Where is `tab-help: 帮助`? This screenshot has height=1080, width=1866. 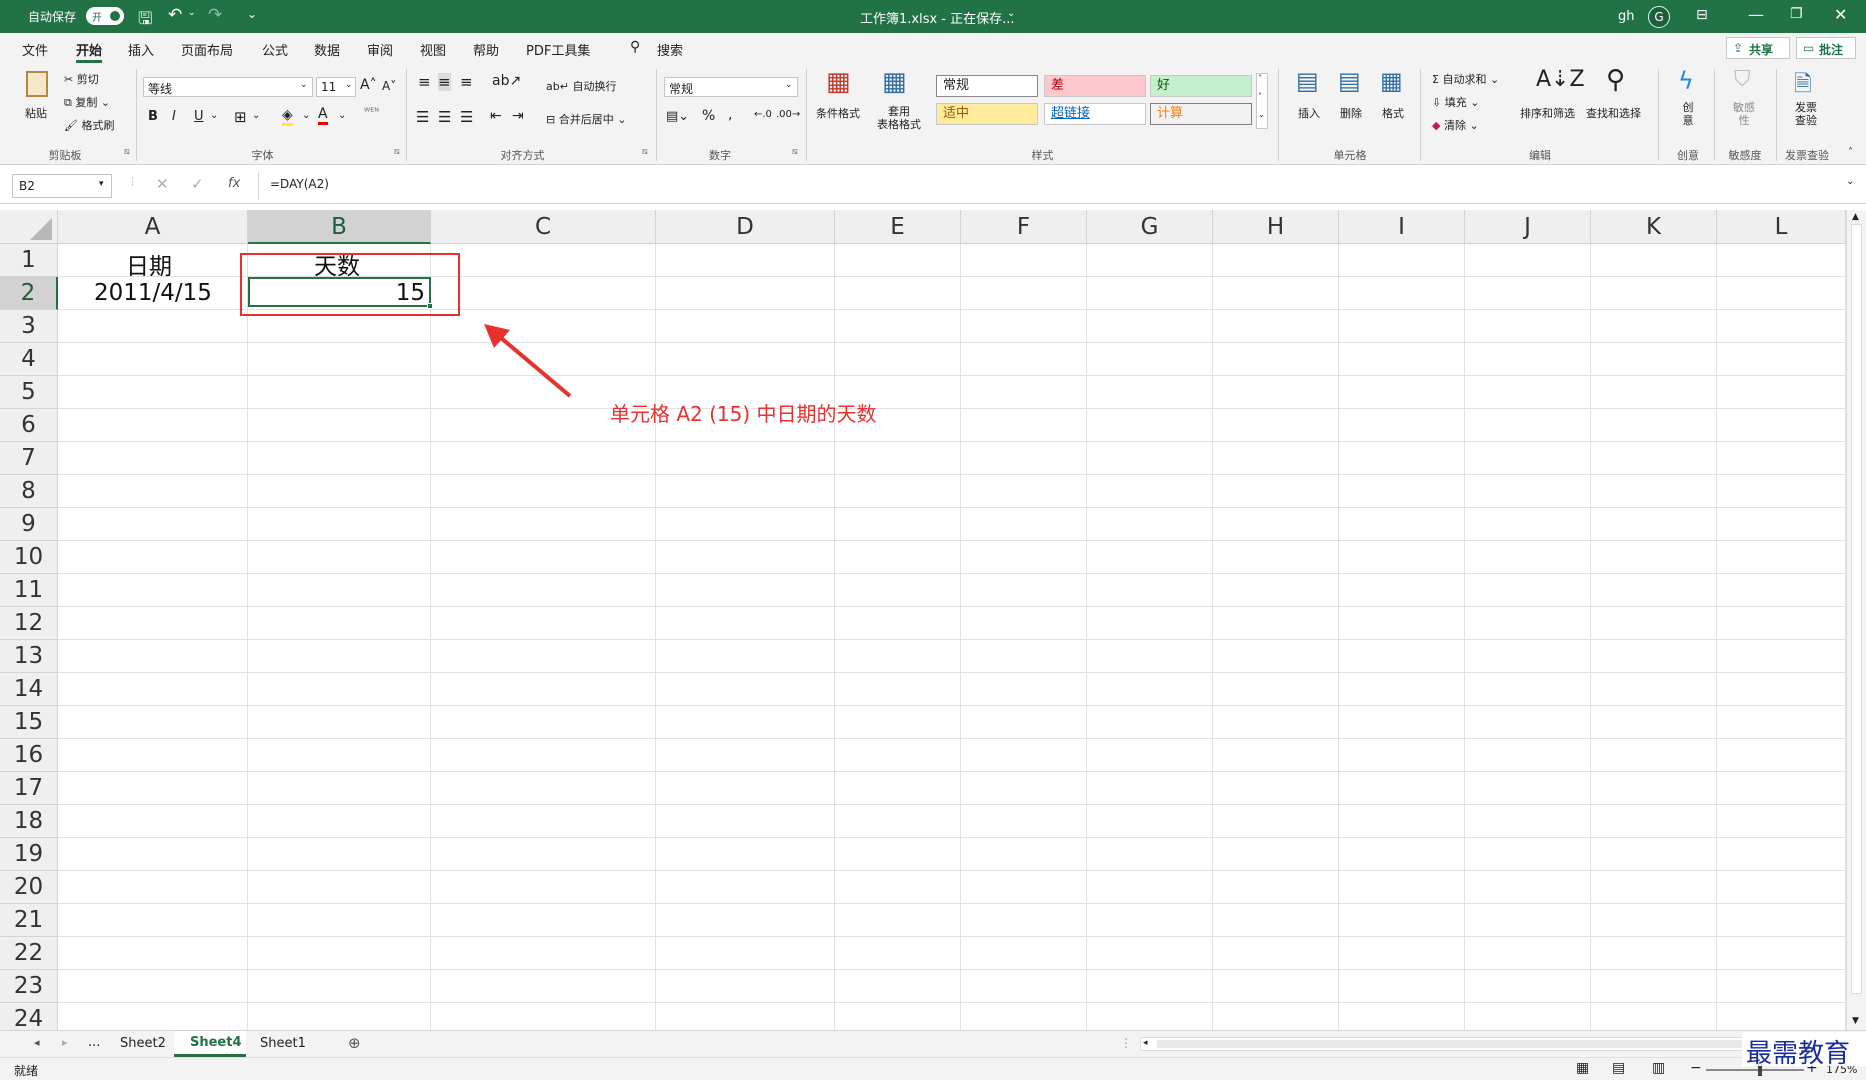 tab-help: 帮助 is located at coordinates (486, 49).